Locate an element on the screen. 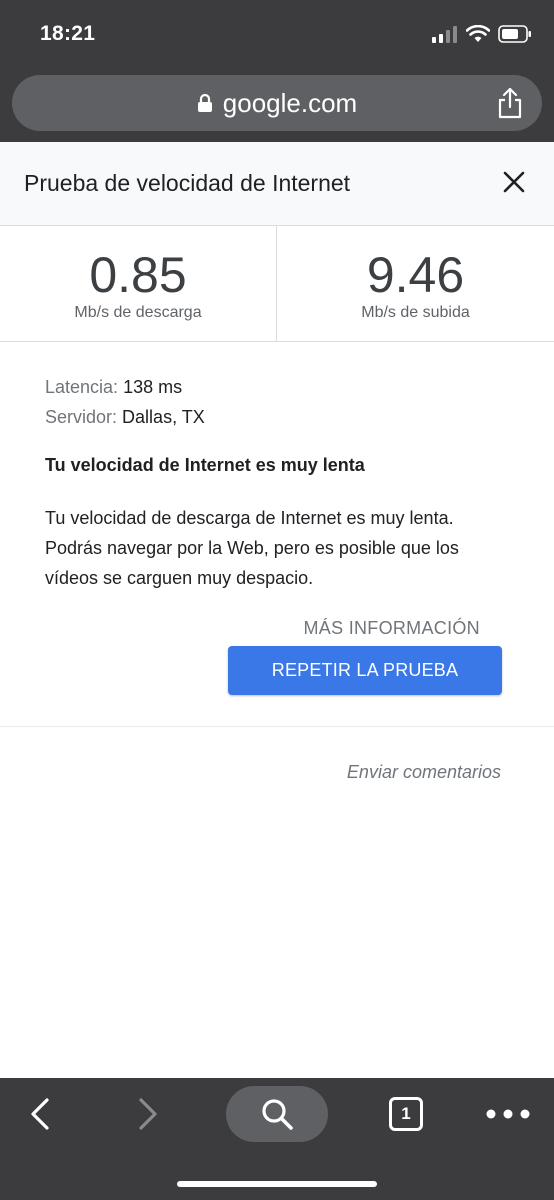 The height and width of the screenshot is (1200, 554). latency-value: 138 ms is located at coordinates (153, 387).